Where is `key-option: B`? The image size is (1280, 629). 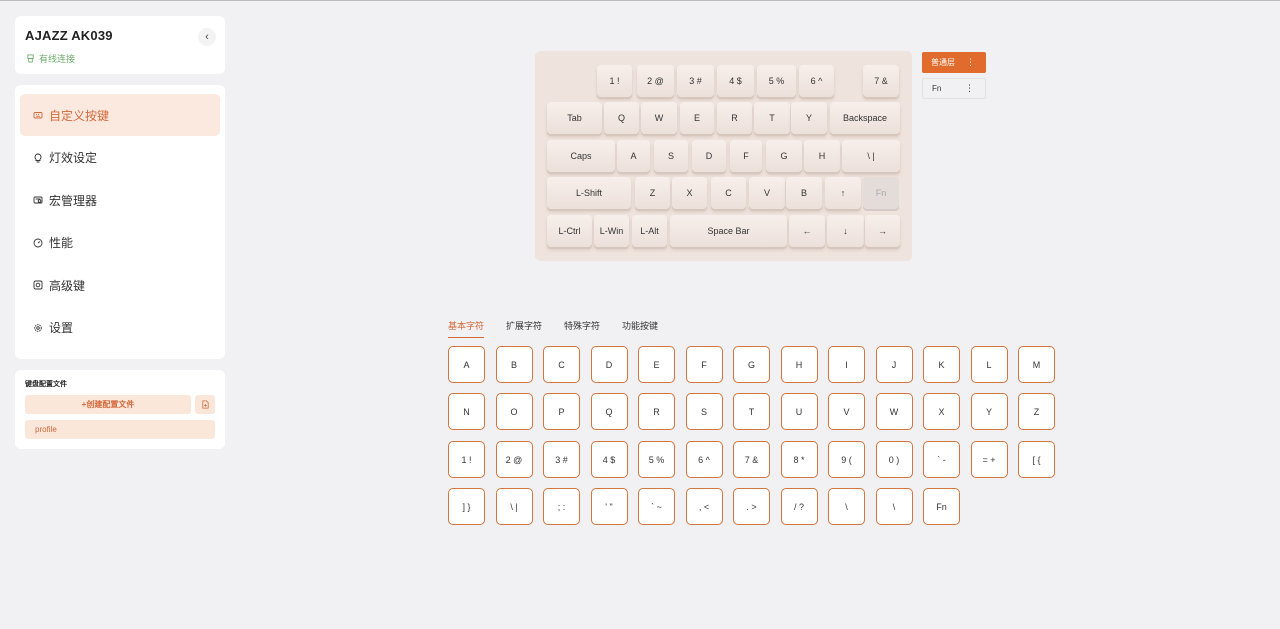 key-option: B is located at coordinates (514, 364).